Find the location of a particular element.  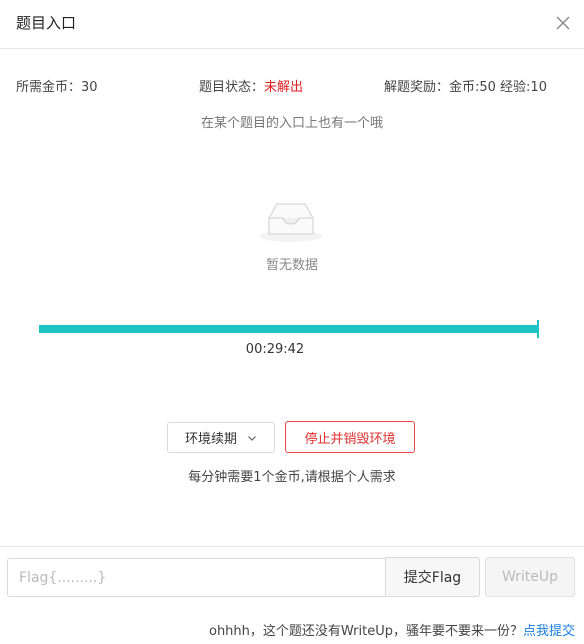

cost-text: 所需金币：30 is located at coordinates (57, 87).